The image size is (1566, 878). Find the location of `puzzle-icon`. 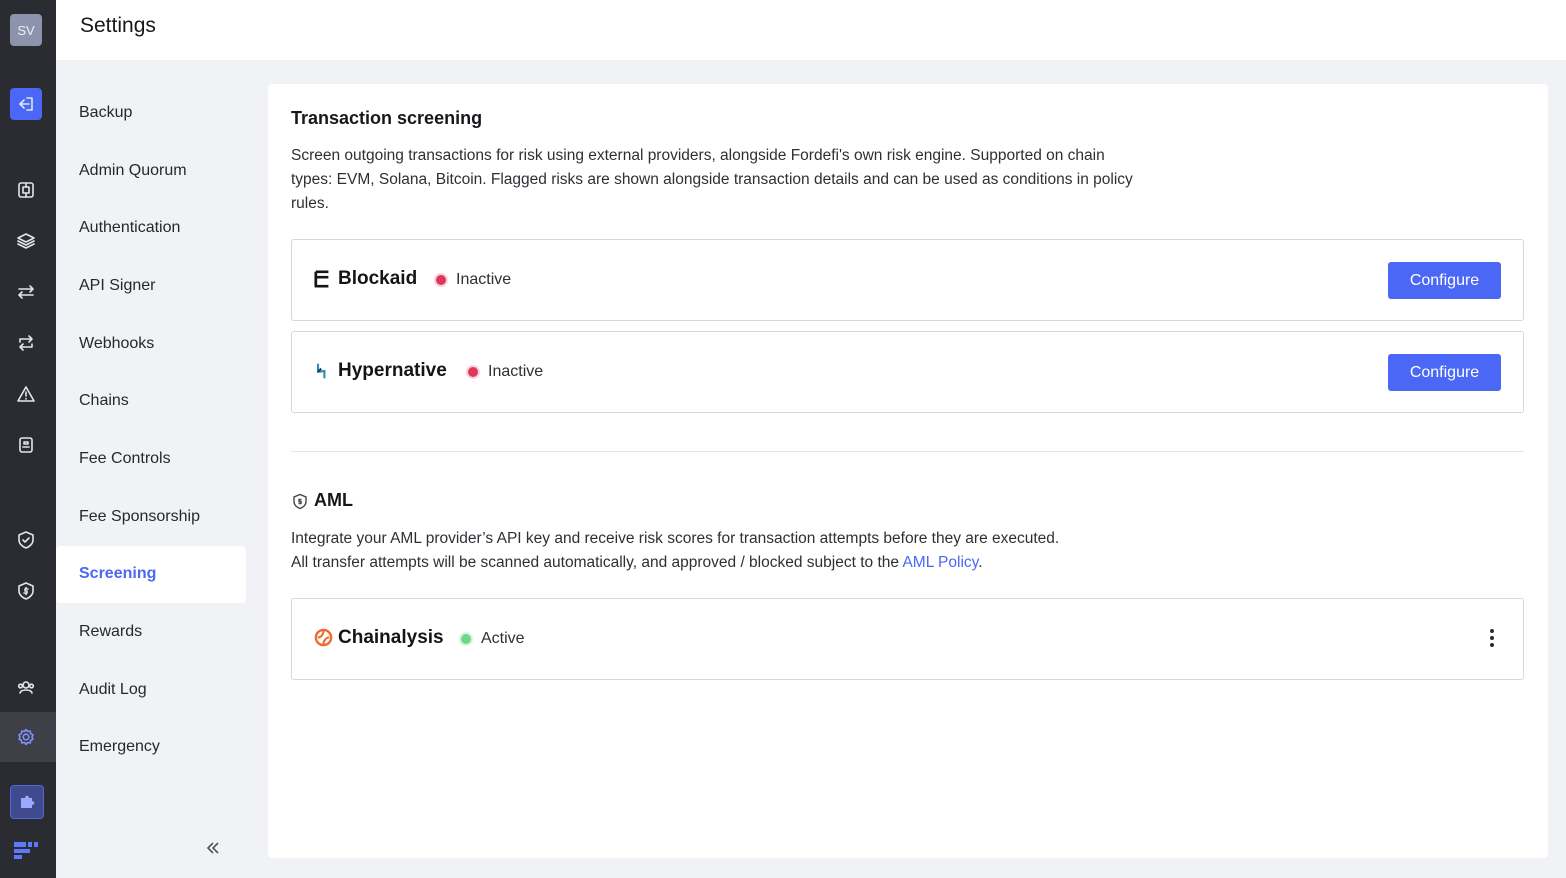

puzzle-icon is located at coordinates (27, 802).